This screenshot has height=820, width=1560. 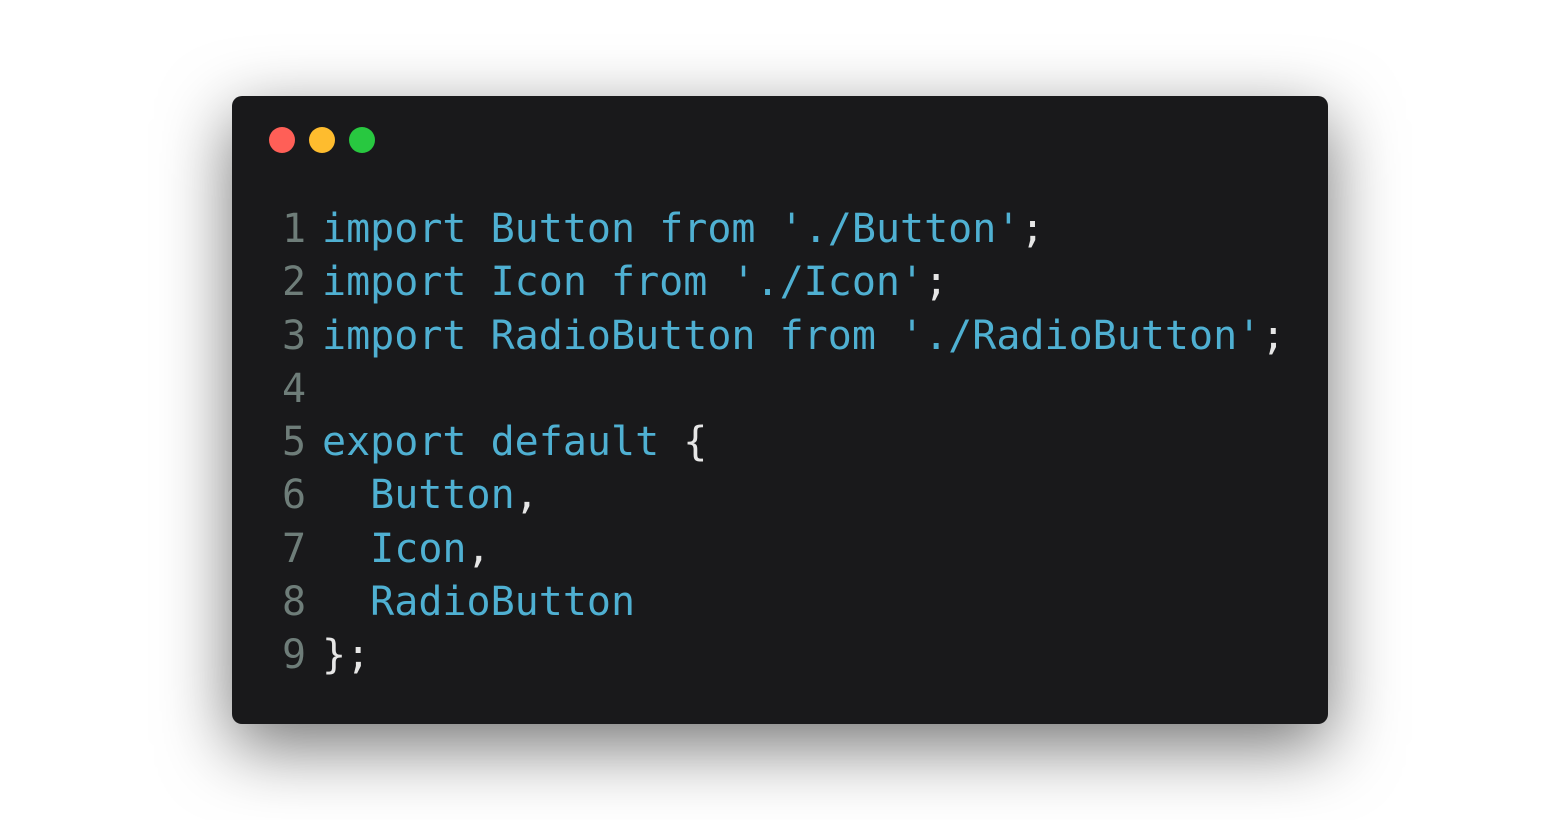 I want to click on line-number: 8, so click(x=294, y=602).